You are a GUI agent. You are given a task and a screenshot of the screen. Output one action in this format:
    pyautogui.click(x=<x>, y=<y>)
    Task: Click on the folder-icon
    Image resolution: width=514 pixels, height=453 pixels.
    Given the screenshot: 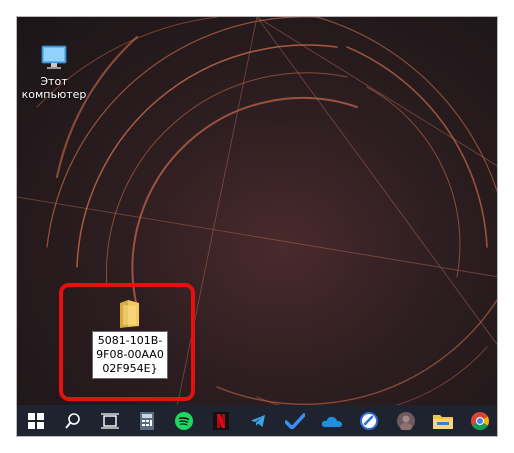 What is the action you would take?
    pyautogui.click(x=442, y=421)
    